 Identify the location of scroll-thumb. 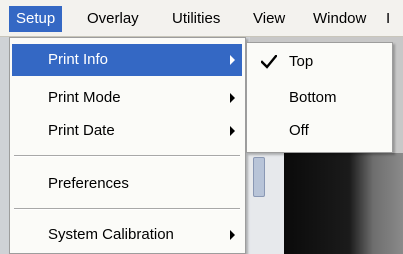
(259, 177).